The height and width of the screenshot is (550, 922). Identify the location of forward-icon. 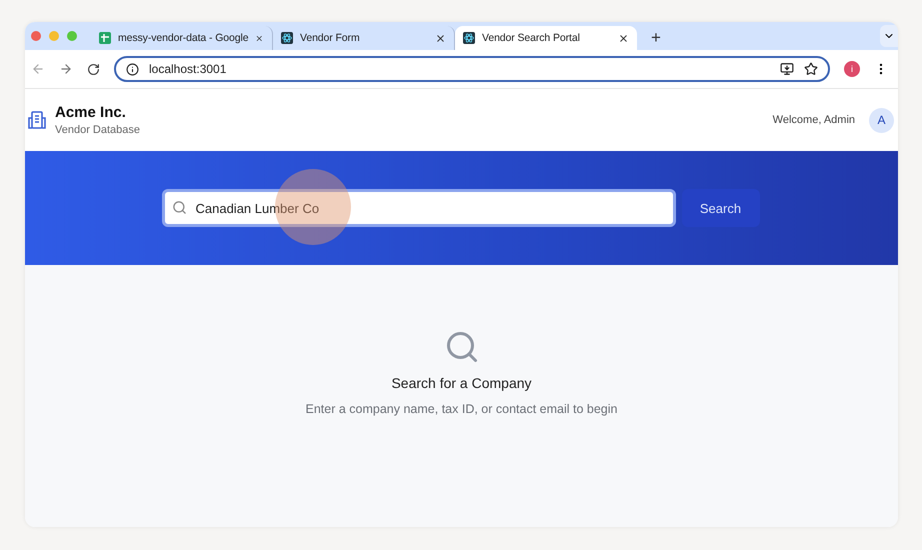
(66, 69).